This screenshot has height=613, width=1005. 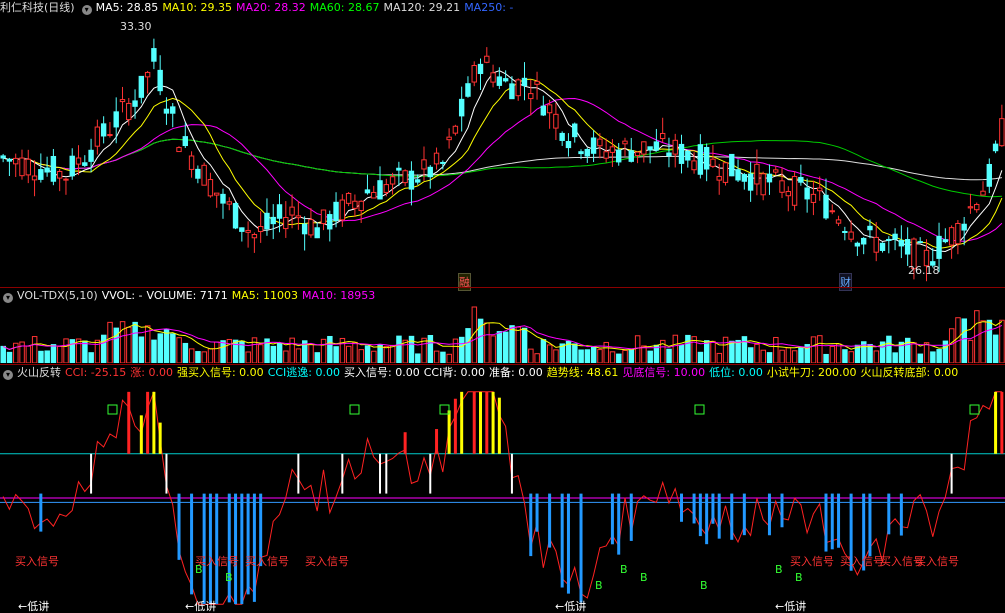 I want to click on low-point-label: ←低讲, so click(x=570, y=606).